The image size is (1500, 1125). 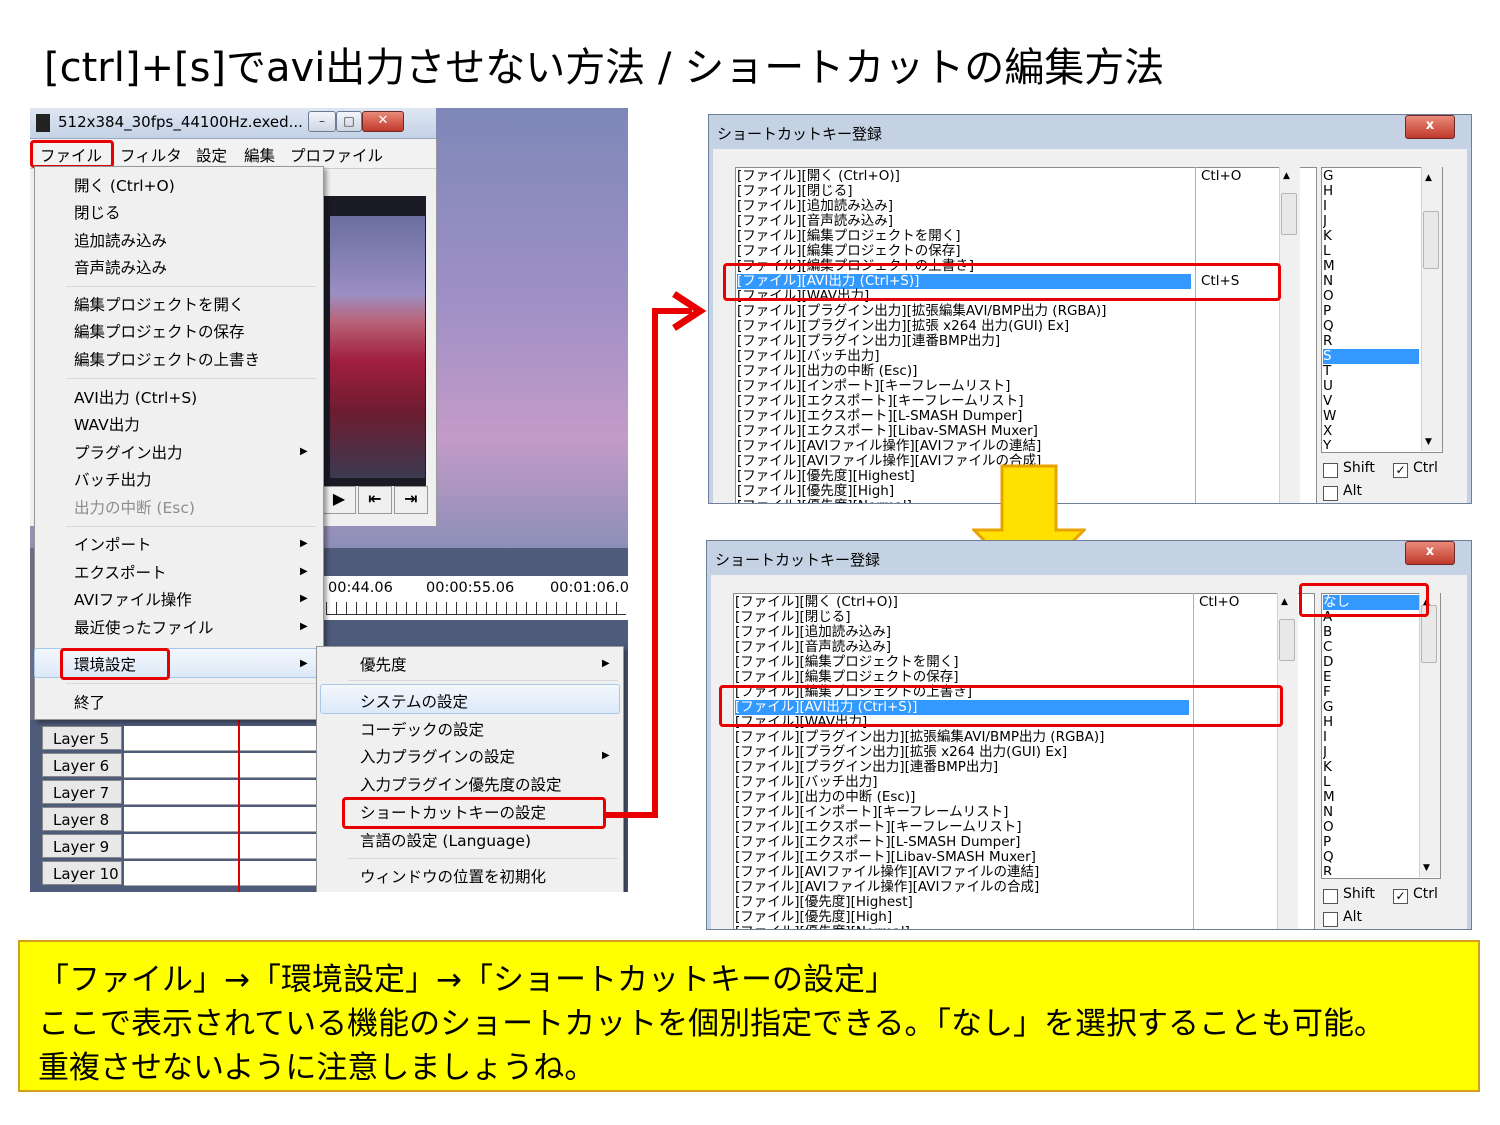 What do you see at coordinates (822, 927) in the screenshot?
I see `command-item: [ファイル][優先度][Normal]` at bounding box center [822, 927].